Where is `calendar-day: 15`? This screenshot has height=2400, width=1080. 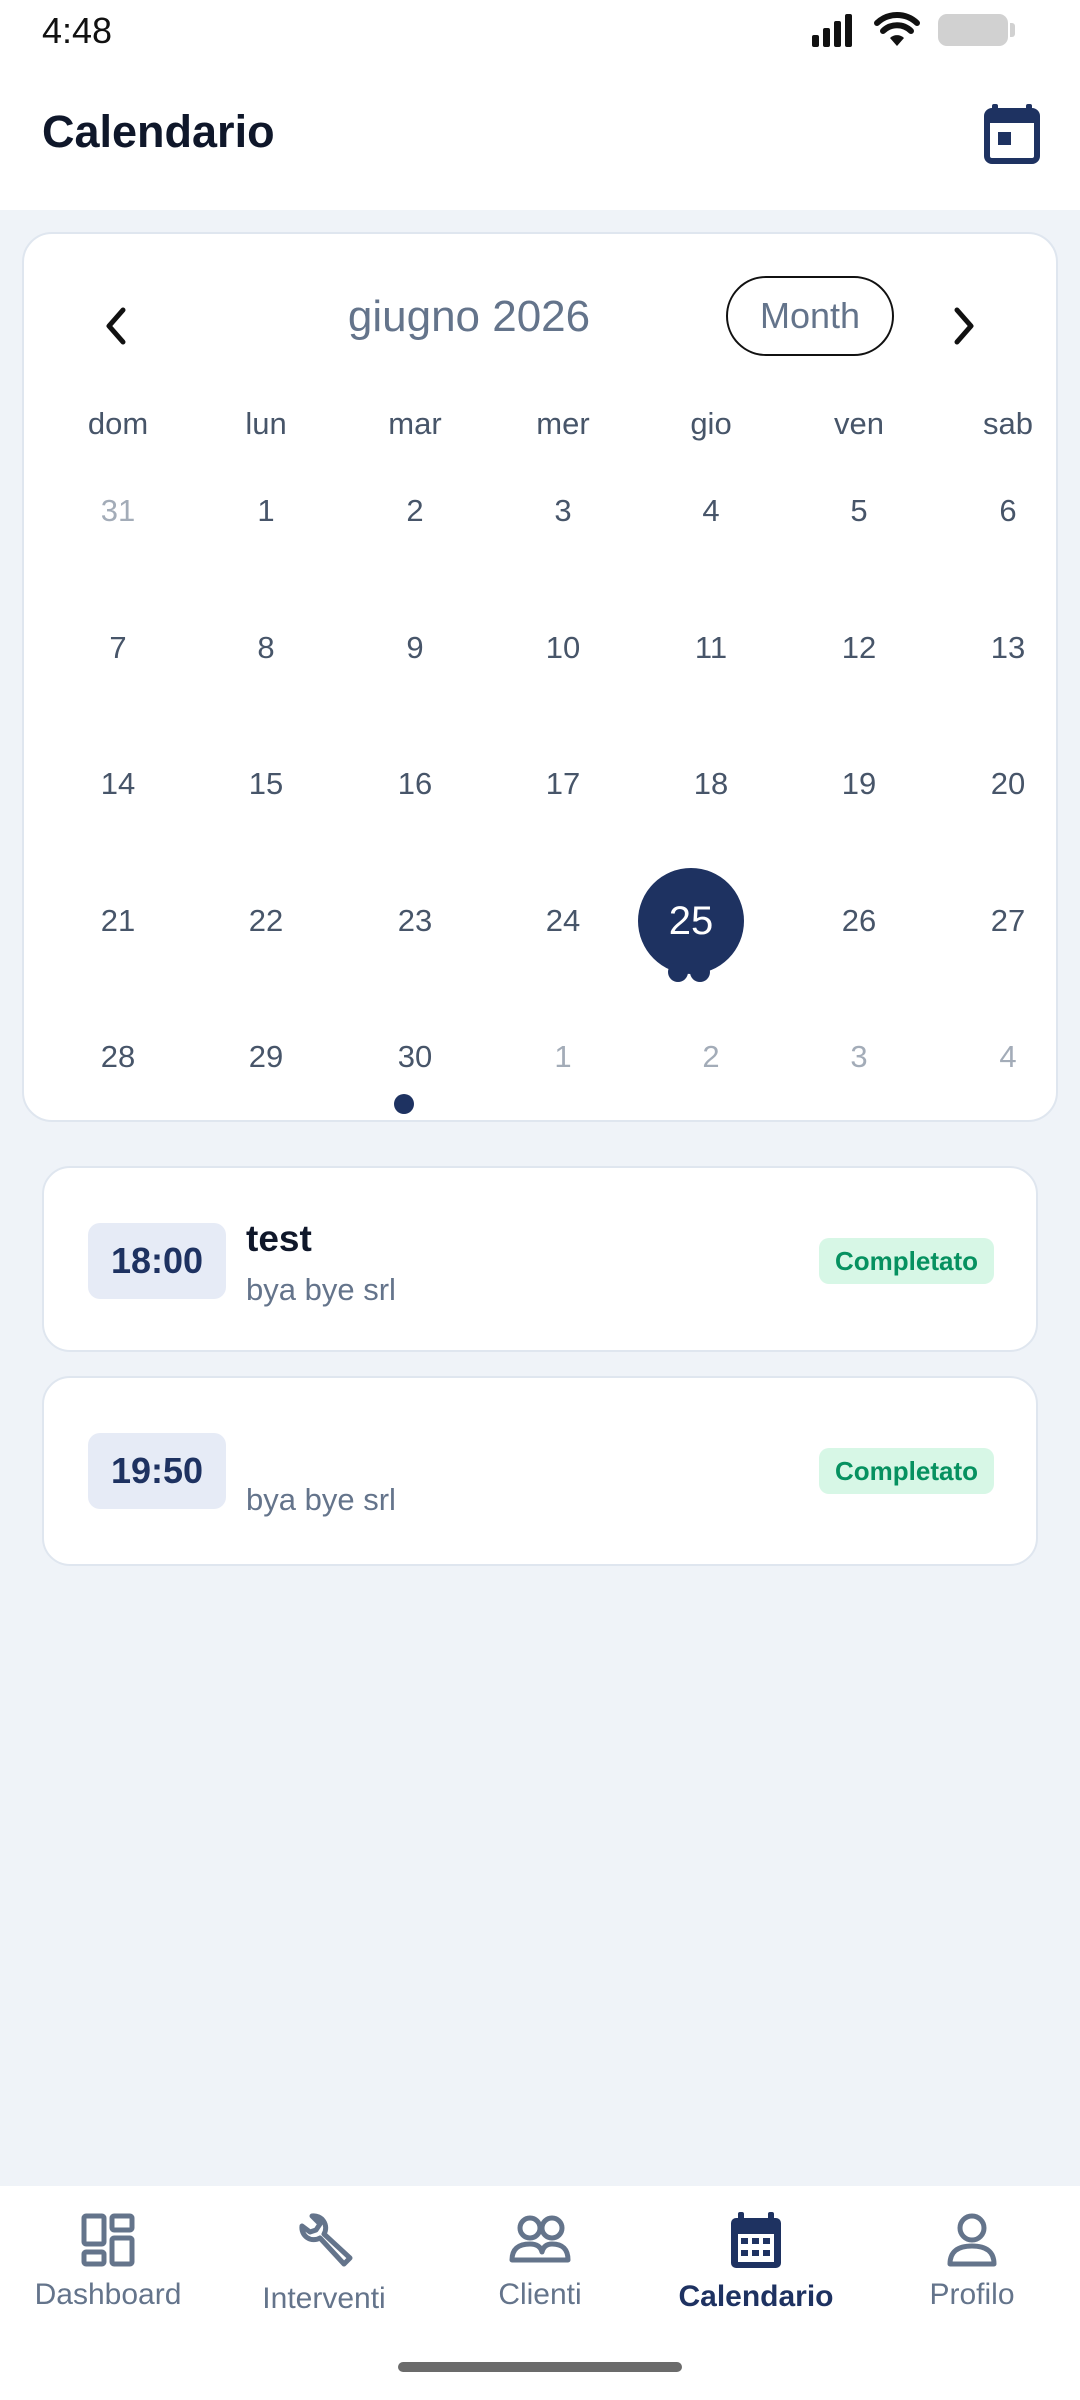
calendar-day: 15 is located at coordinates (266, 784).